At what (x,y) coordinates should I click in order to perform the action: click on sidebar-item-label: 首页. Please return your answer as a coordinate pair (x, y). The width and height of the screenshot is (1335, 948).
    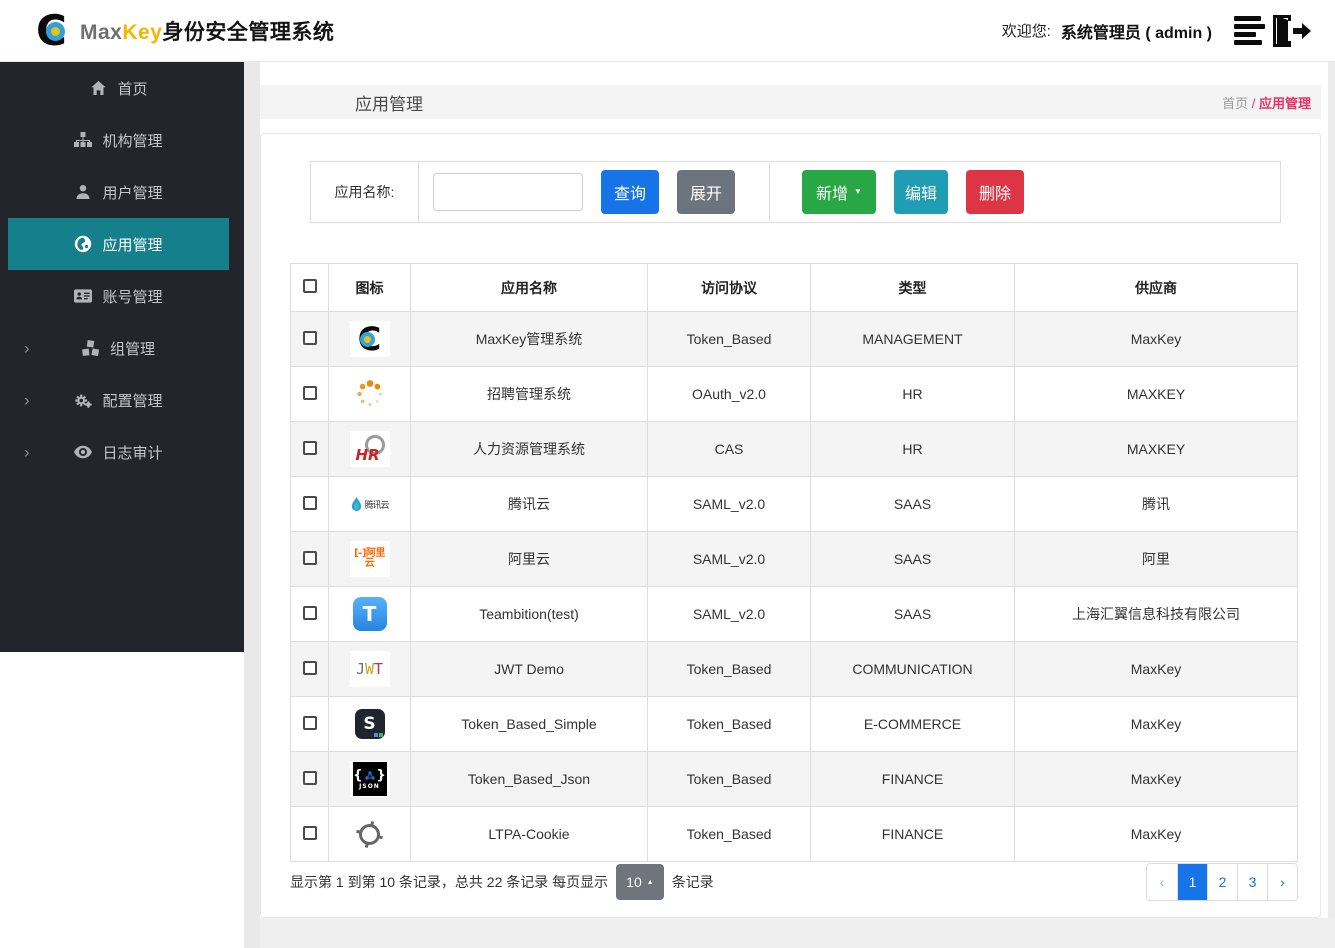
    Looking at the image, I should click on (132, 89).